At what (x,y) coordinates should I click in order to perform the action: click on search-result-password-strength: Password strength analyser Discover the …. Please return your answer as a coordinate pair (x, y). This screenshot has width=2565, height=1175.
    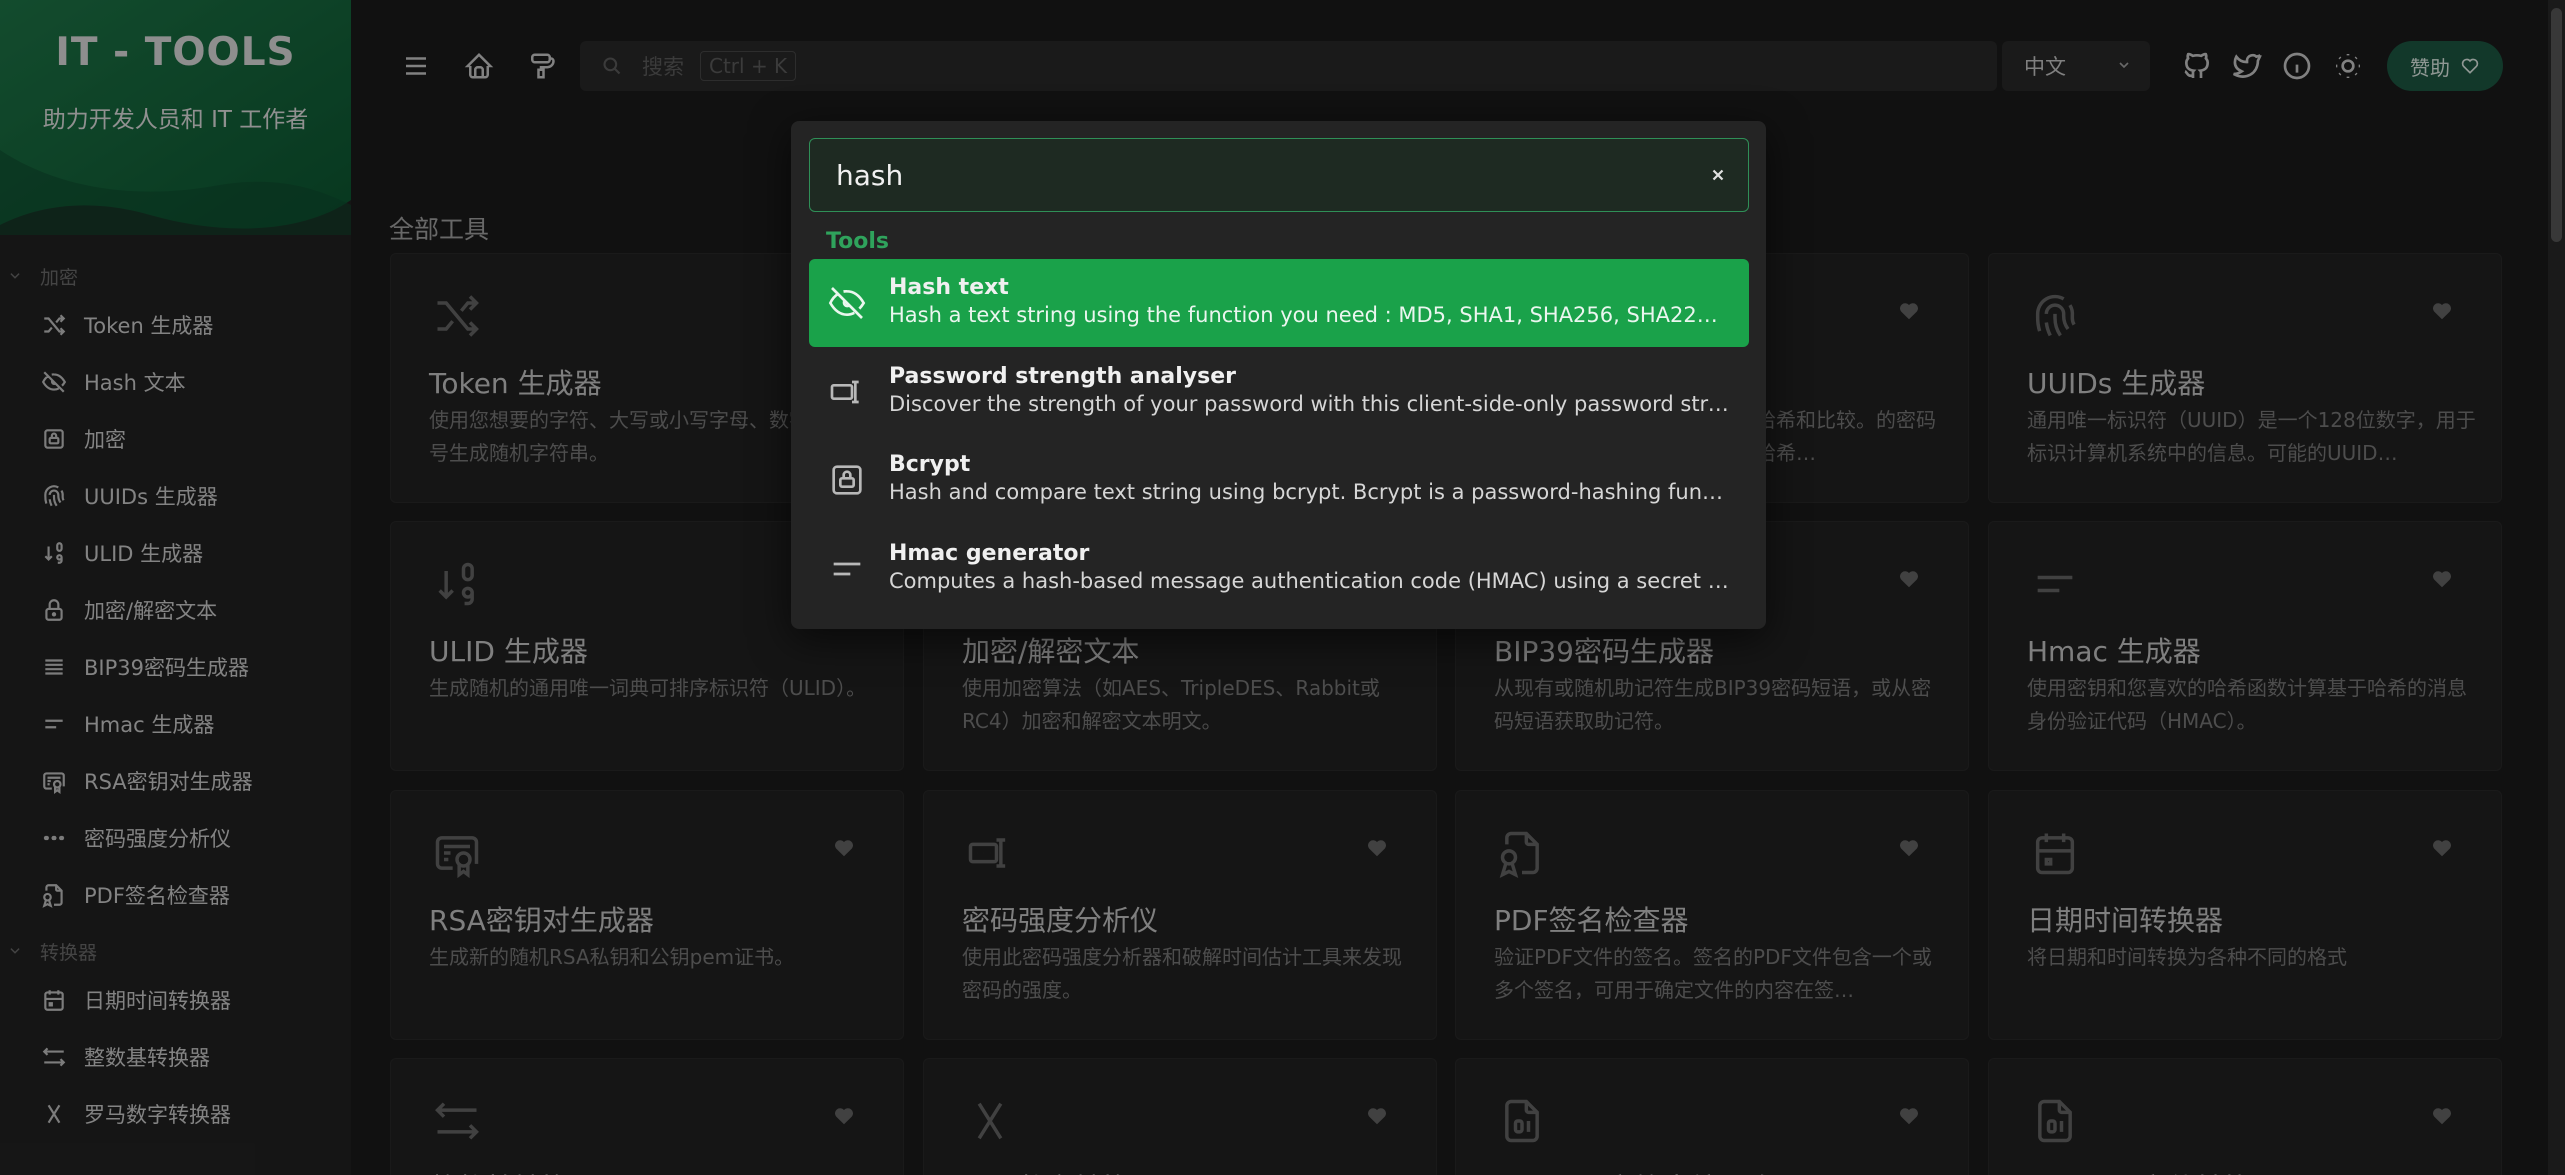
    Looking at the image, I should click on (1279, 392).